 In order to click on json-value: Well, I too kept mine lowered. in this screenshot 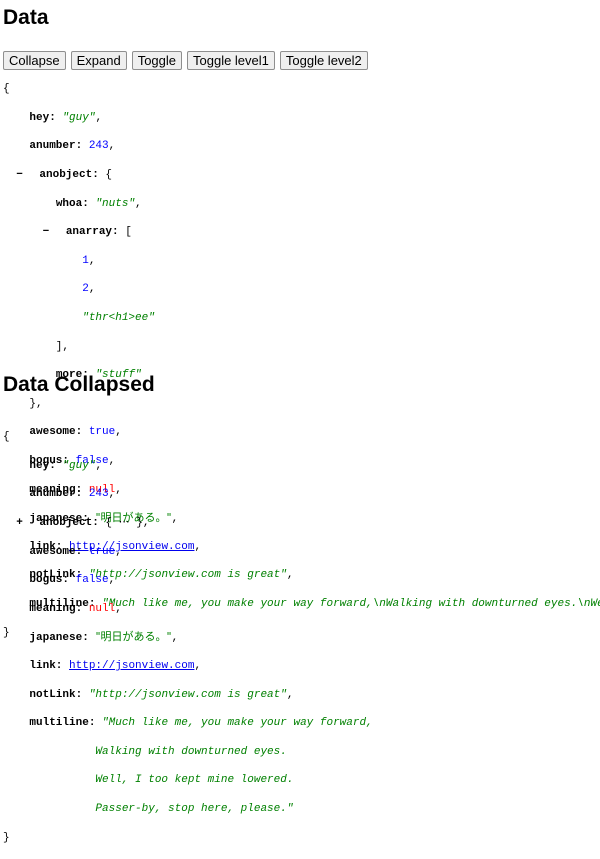, I will do `click(194, 780)`.